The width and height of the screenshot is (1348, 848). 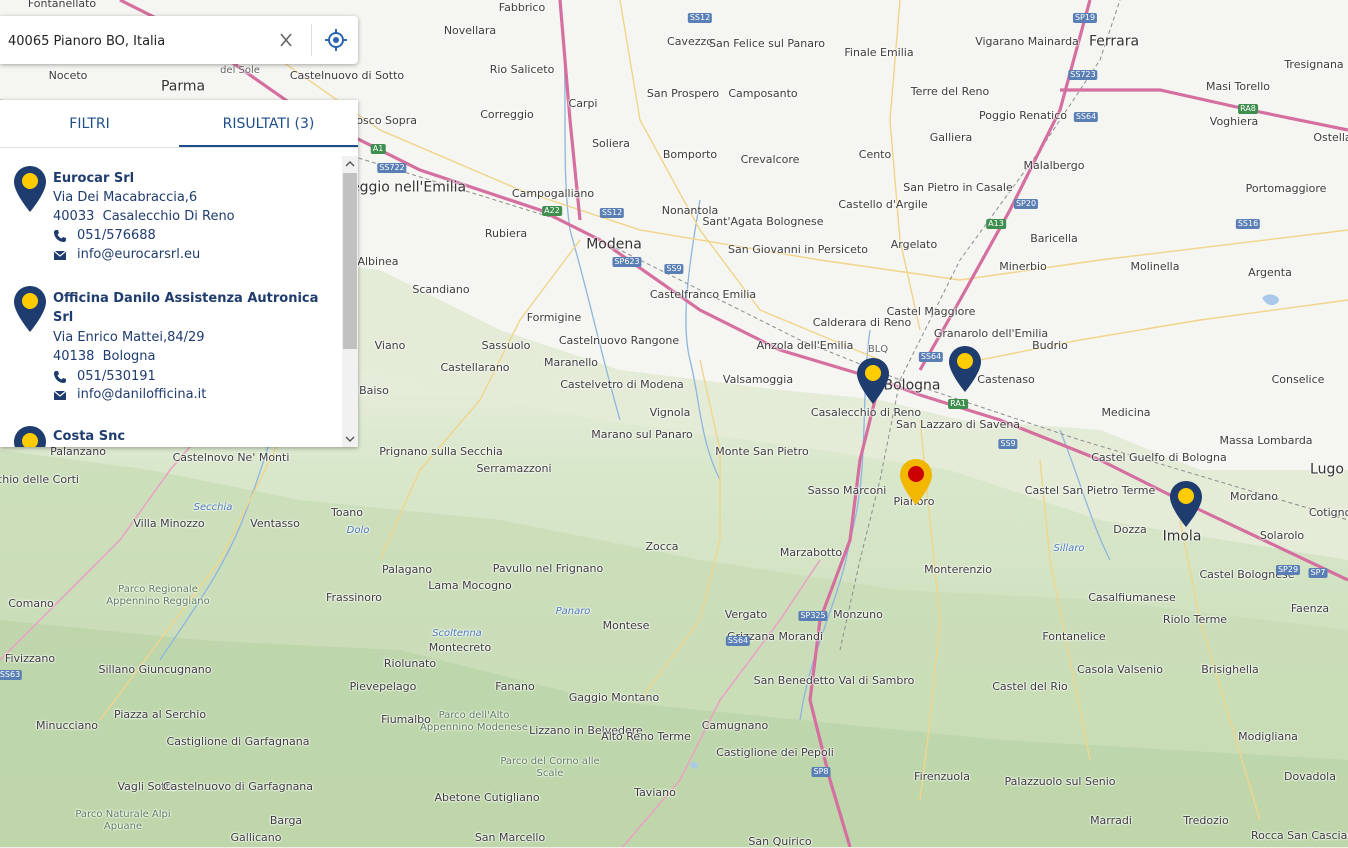 I want to click on result-item: Costa Snc, so click(x=171, y=431).